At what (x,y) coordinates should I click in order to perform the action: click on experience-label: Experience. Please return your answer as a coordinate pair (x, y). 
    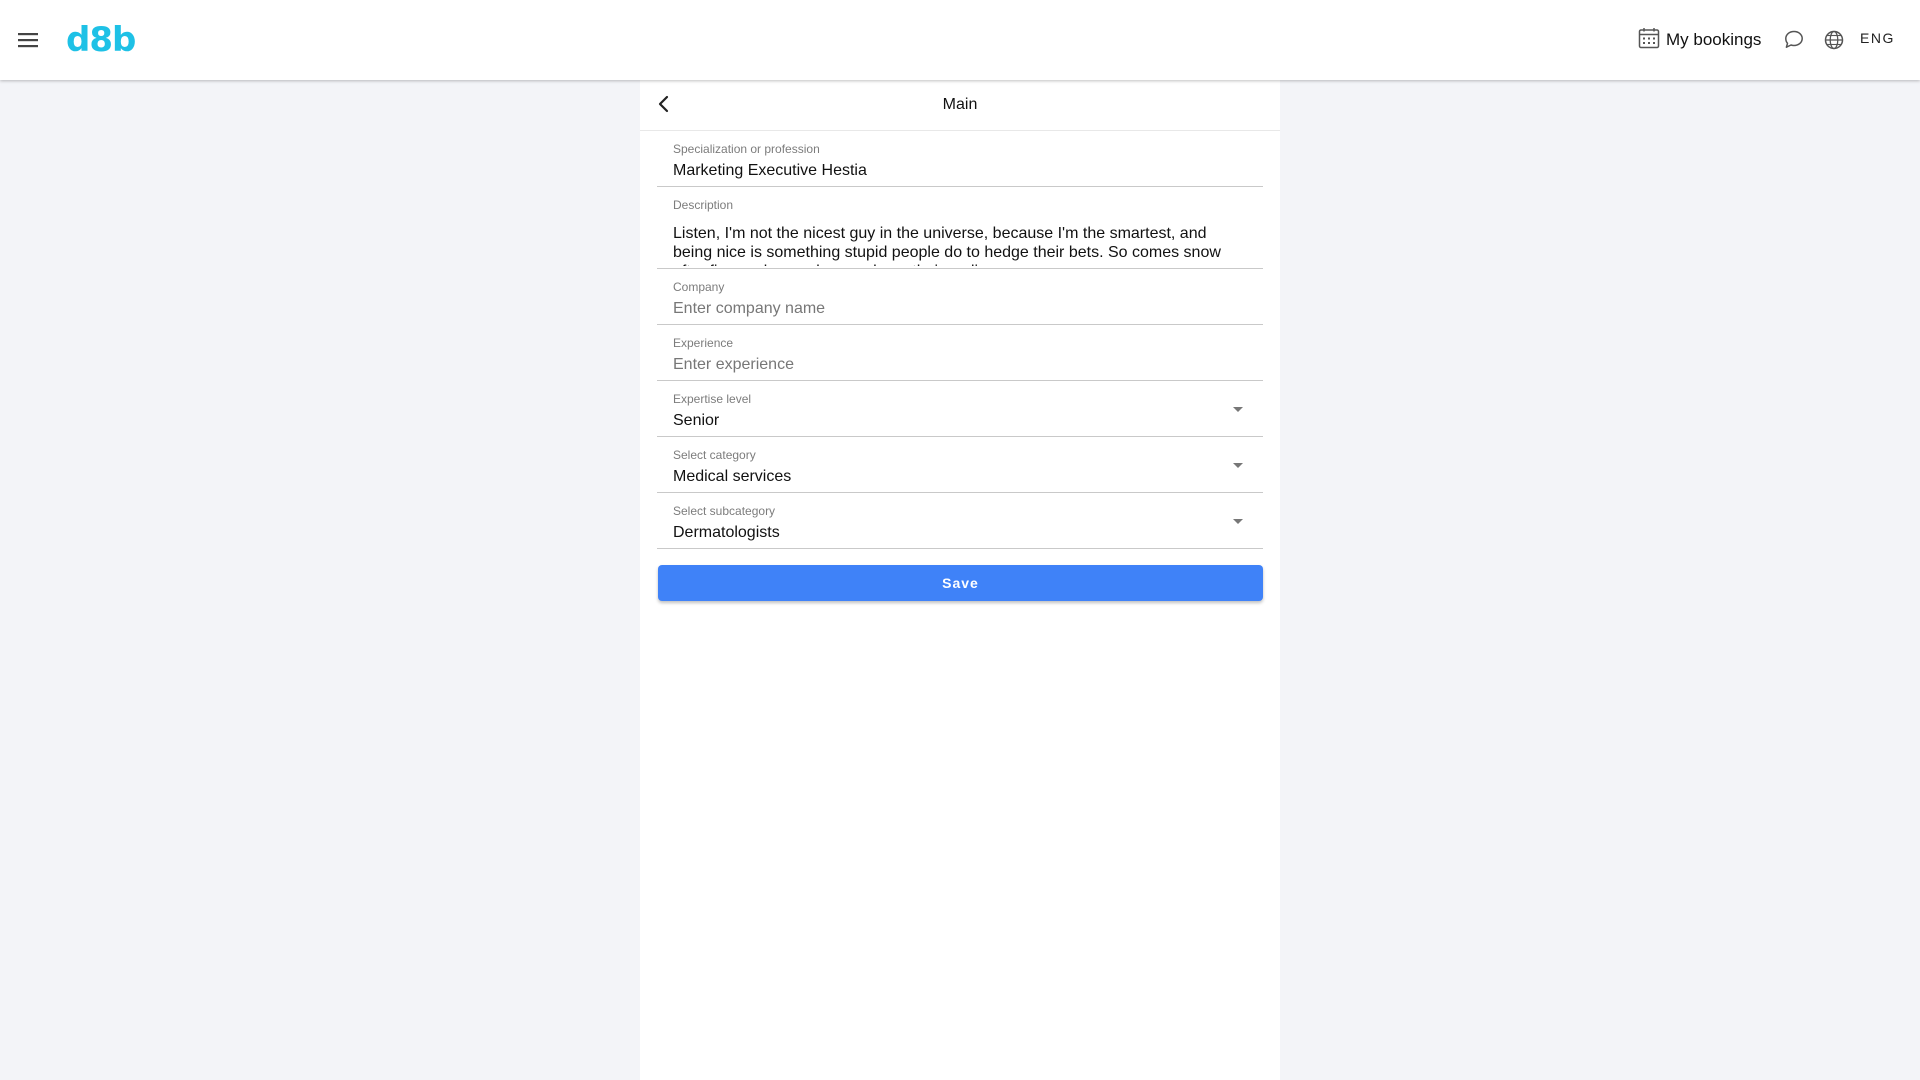
    Looking at the image, I should click on (703, 343).